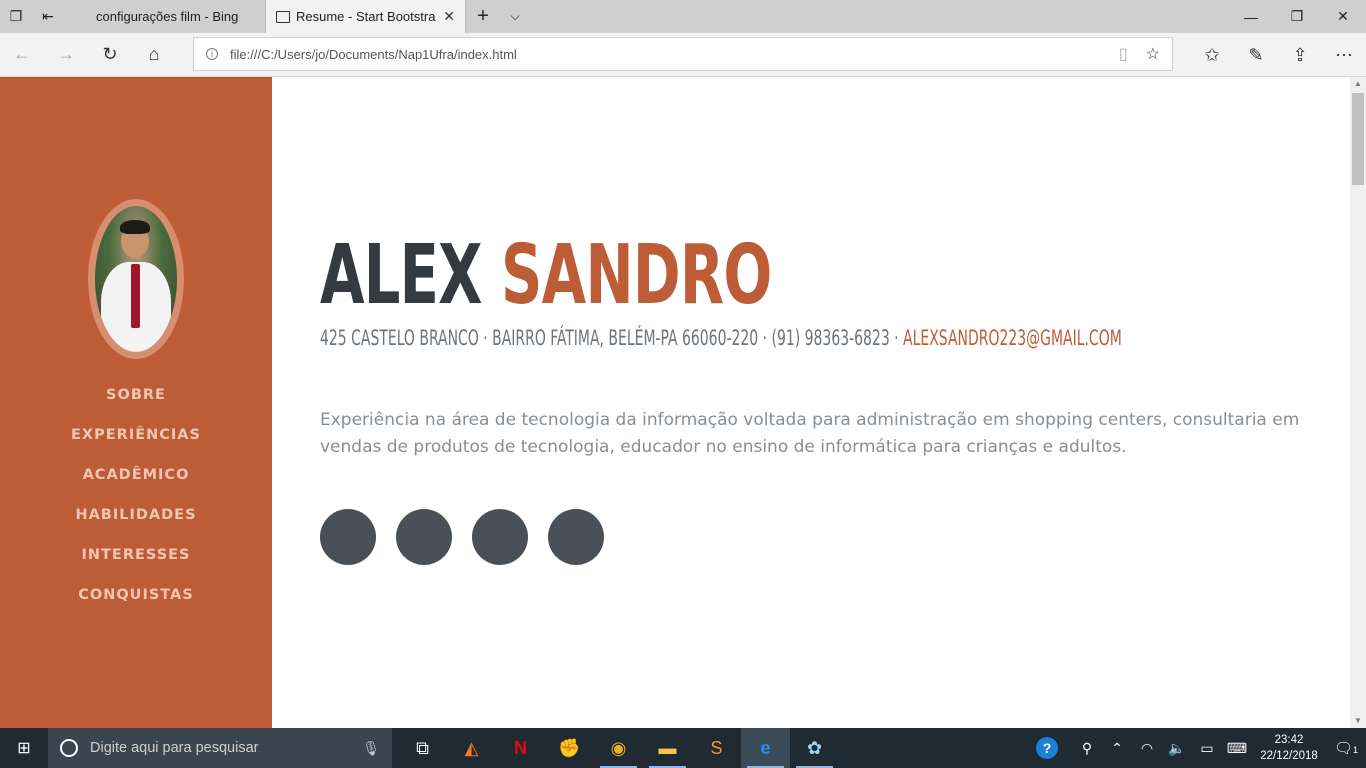 The width and height of the screenshot is (1366, 768). I want to click on reading-view-icon: ▯, so click(1123, 54).